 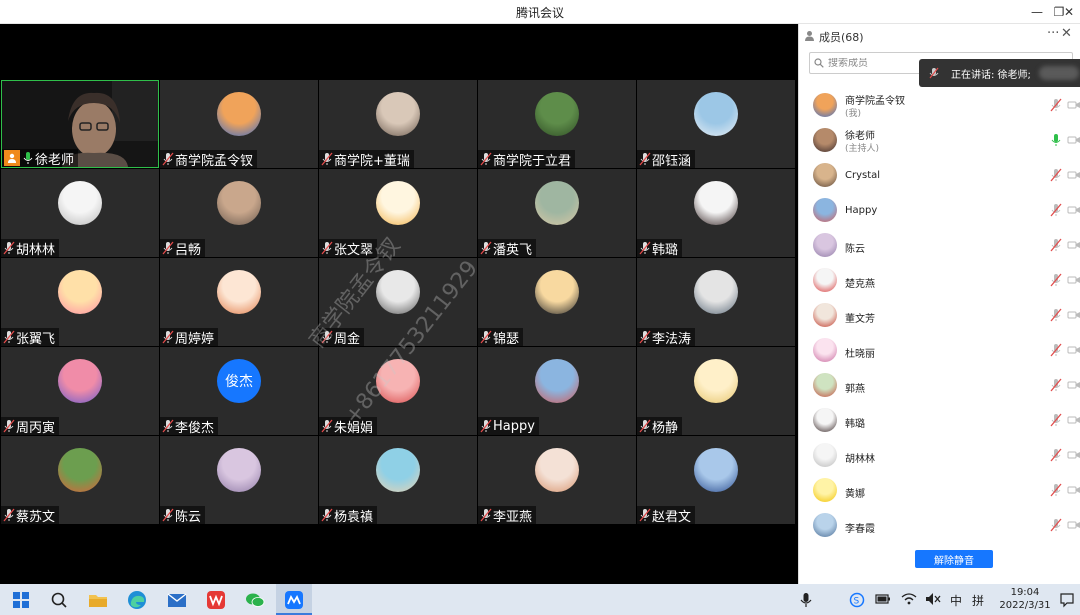 I want to click on notification-icon, so click(x=1067, y=600).